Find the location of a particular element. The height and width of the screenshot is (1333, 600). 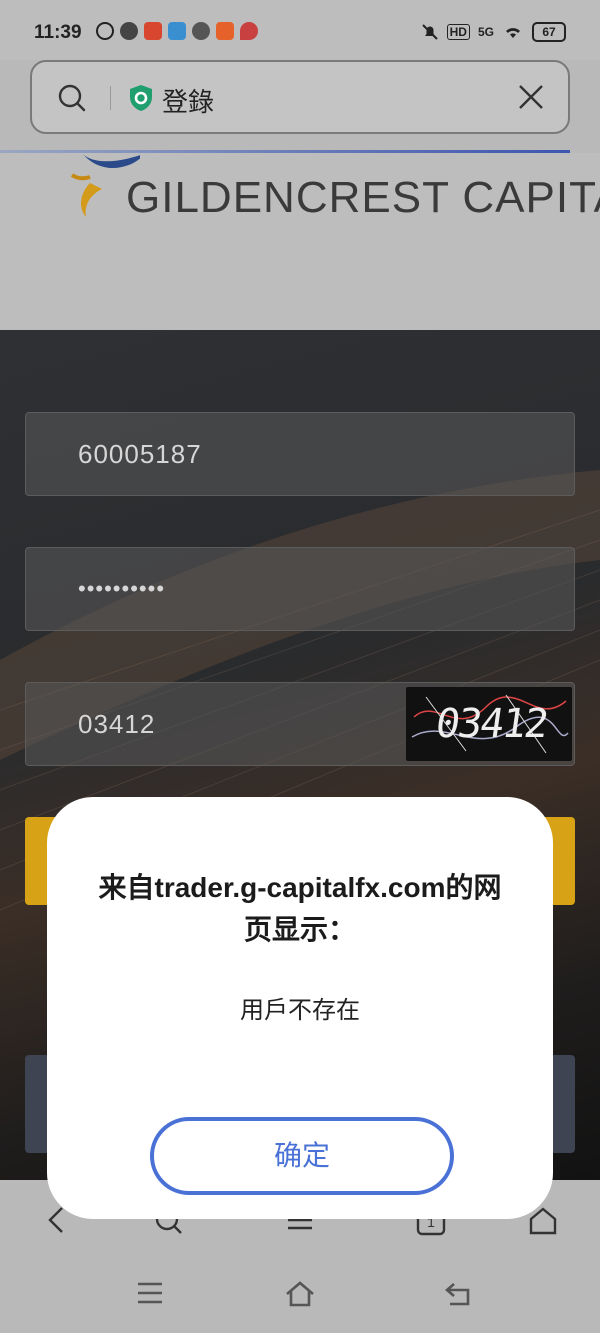

account-input-value: 60005187 is located at coordinates (140, 454).